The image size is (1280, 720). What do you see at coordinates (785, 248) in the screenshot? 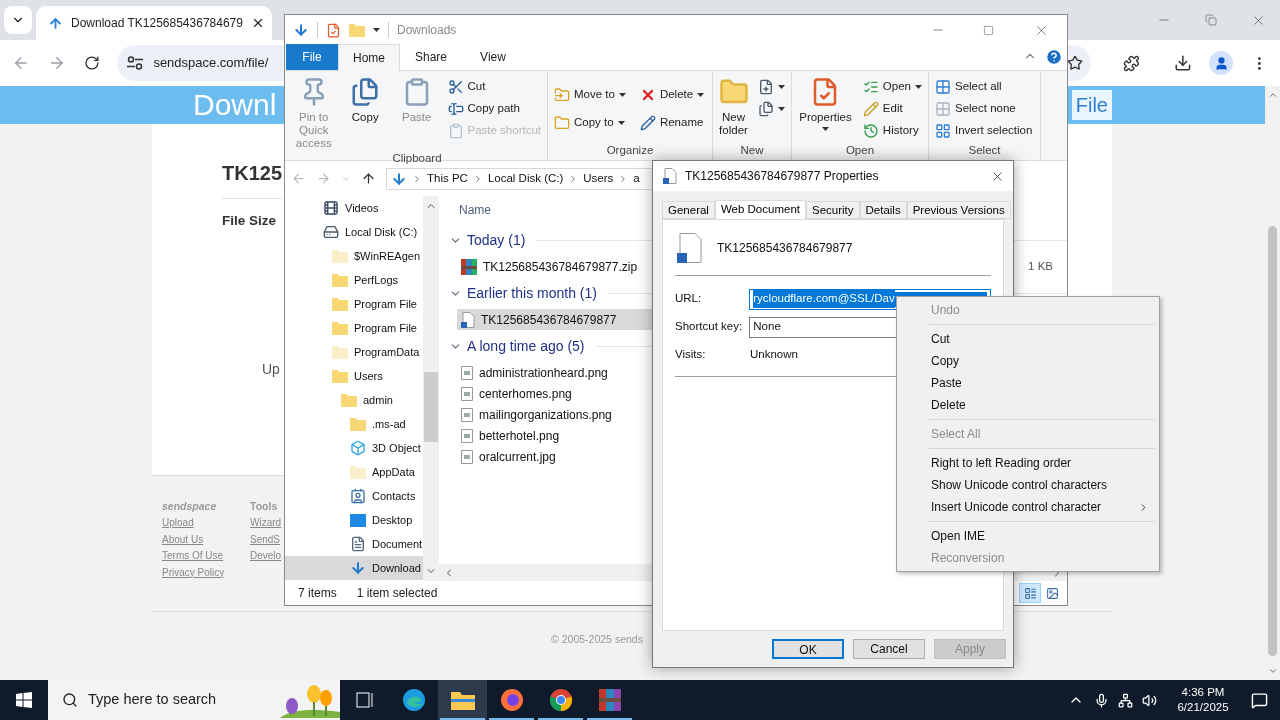
I see `file-name: TK125685436784679877` at bounding box center [785, 248].